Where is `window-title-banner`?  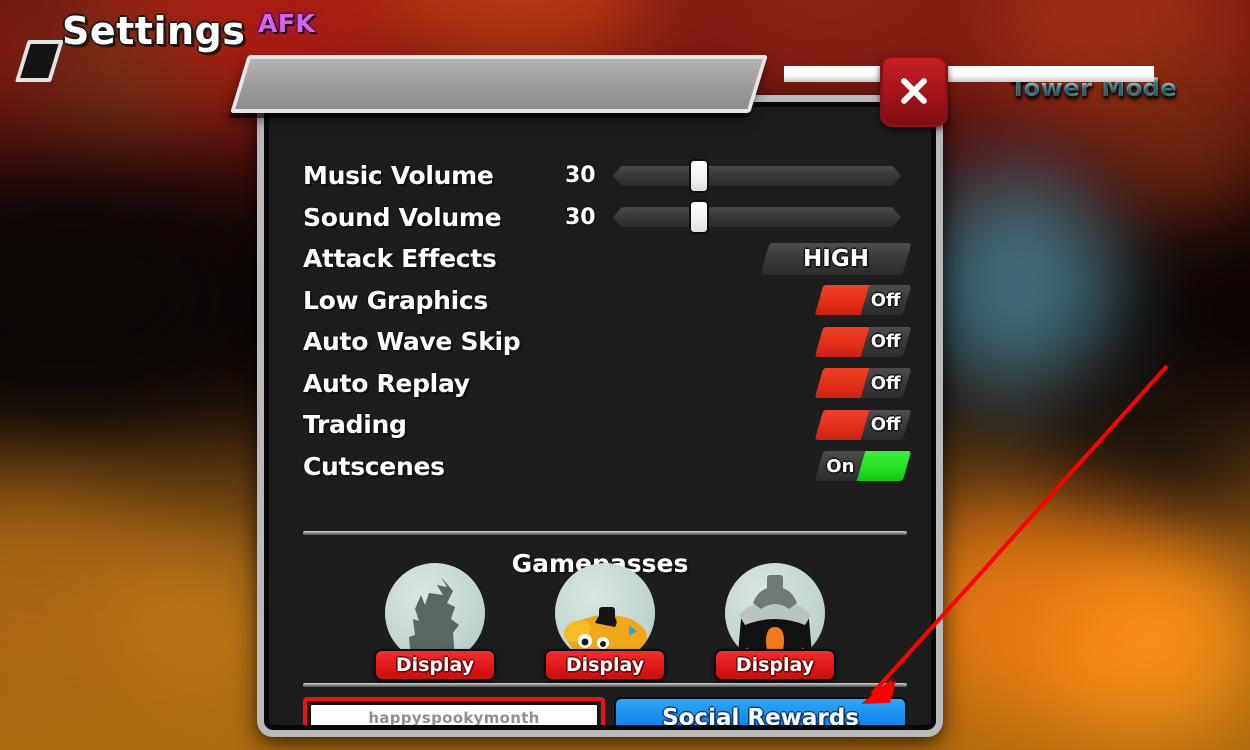 window-title-banner is located at coordinates (499, 84).